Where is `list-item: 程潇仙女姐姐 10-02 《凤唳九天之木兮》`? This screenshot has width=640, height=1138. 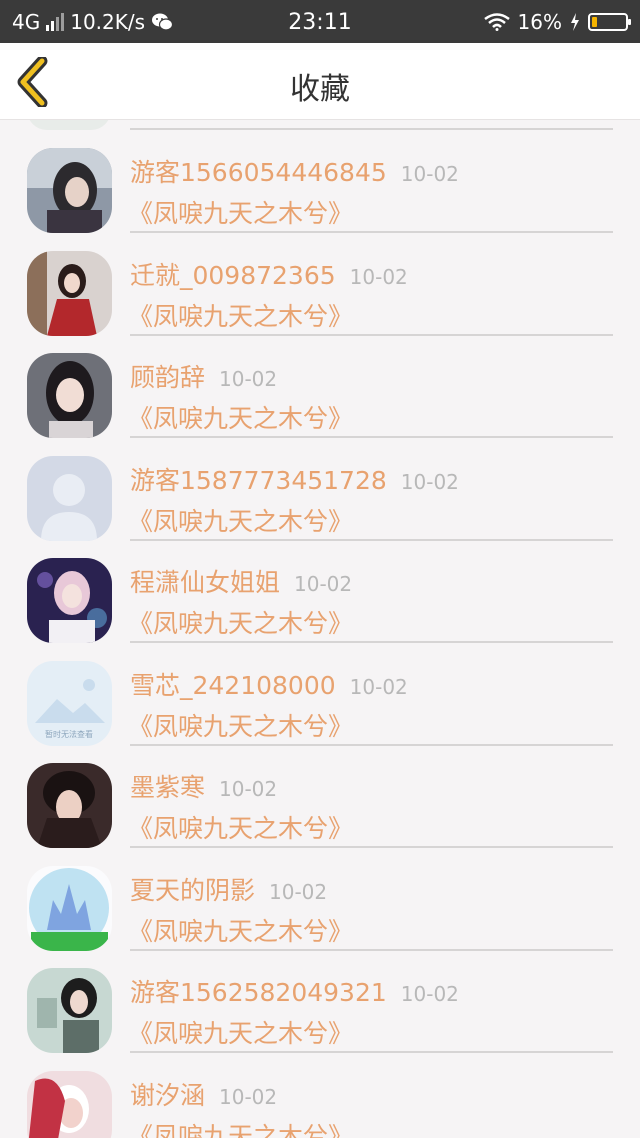
list-item: 程潇仙女姐姐 10-02 《凤唳九天之木兮》 is located at coordinates (320, 609).